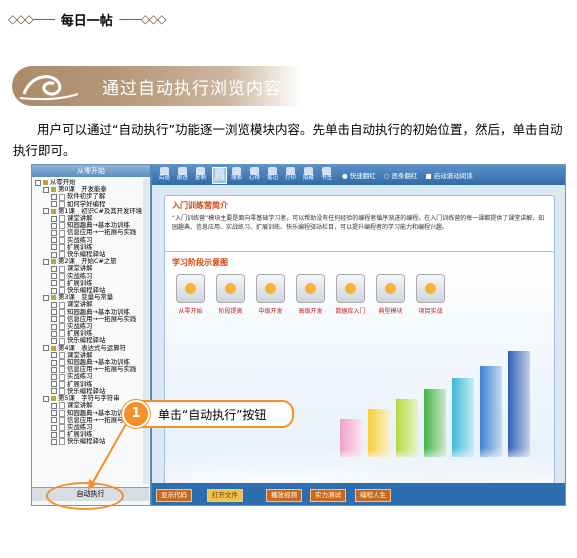  What do you see at coordinates (350, 294) in the screenshot?
I see `stage-step: 数据库入门` at bounding box center [350, 294].